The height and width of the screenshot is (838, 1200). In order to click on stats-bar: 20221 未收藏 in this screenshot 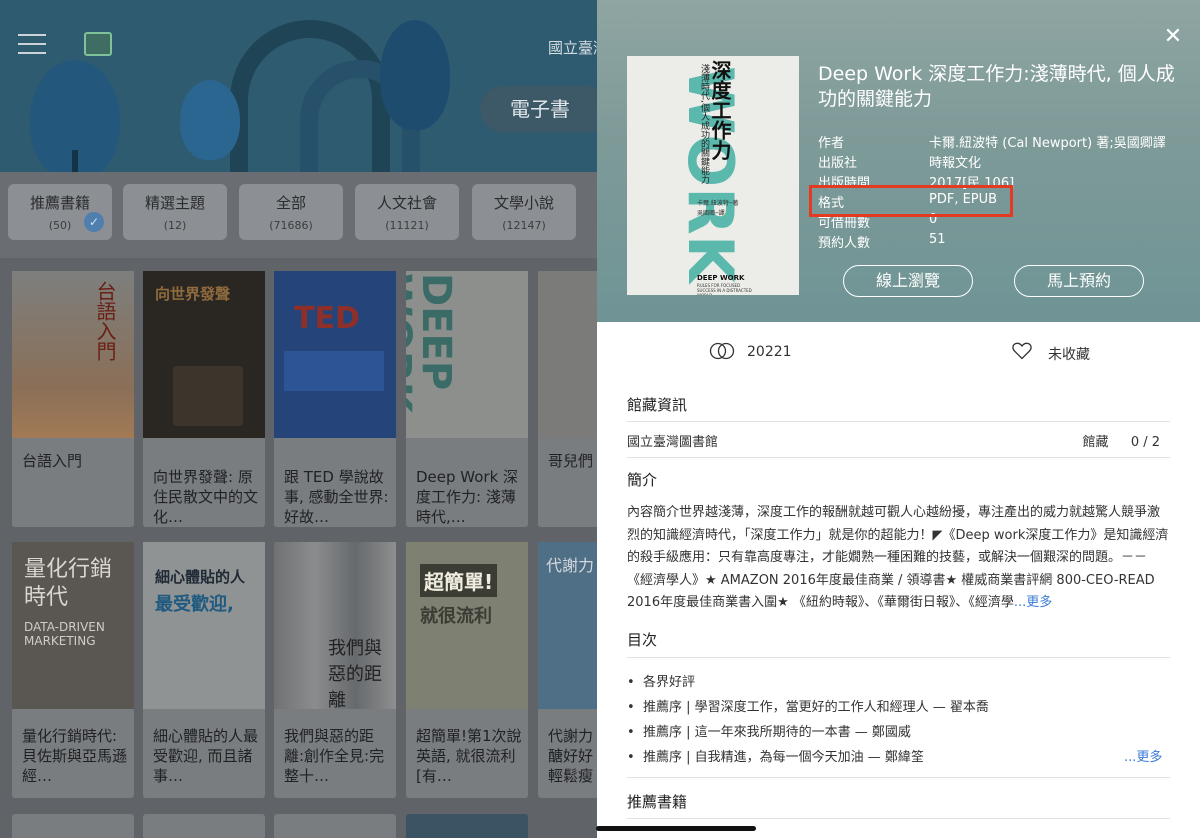, I will do `click(898, 351)`.